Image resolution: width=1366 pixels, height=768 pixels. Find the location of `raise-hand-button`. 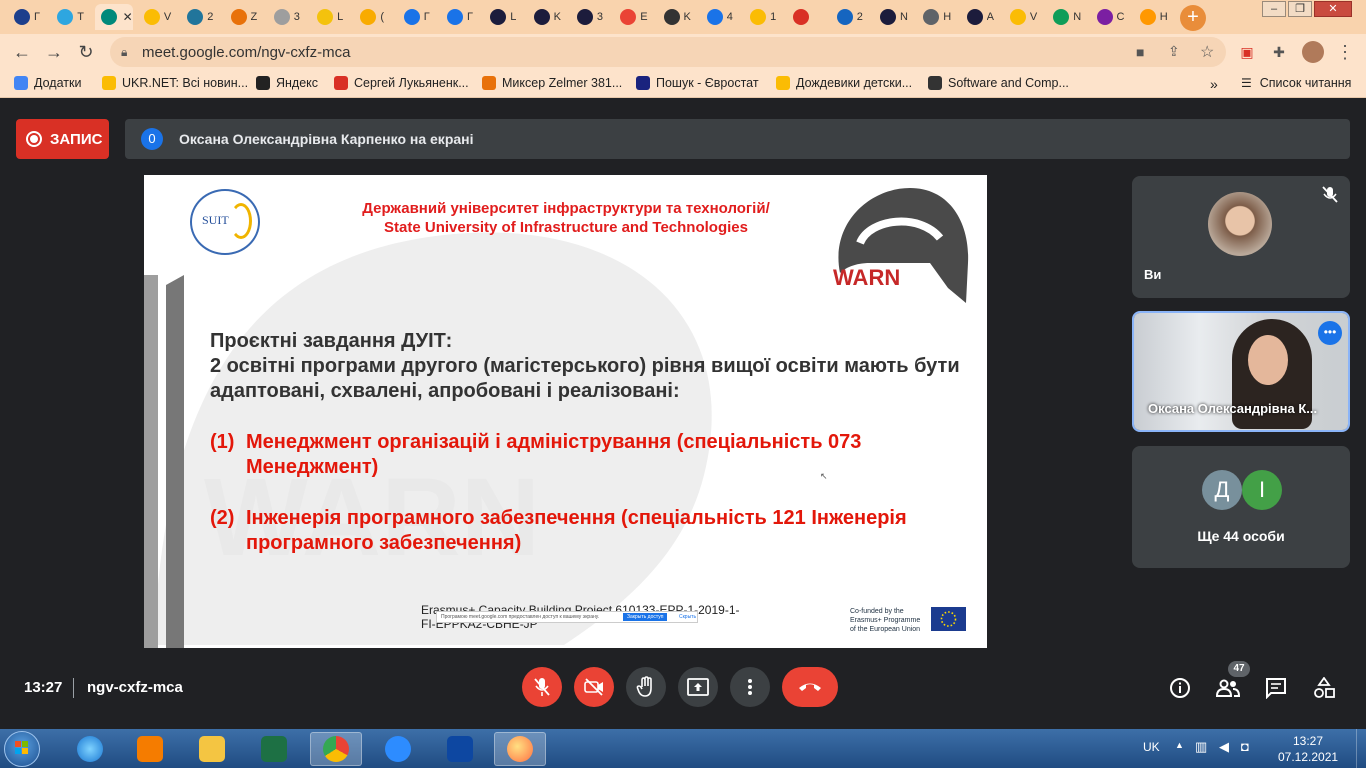

raise-hand-button is located at coordinates (646, 687).